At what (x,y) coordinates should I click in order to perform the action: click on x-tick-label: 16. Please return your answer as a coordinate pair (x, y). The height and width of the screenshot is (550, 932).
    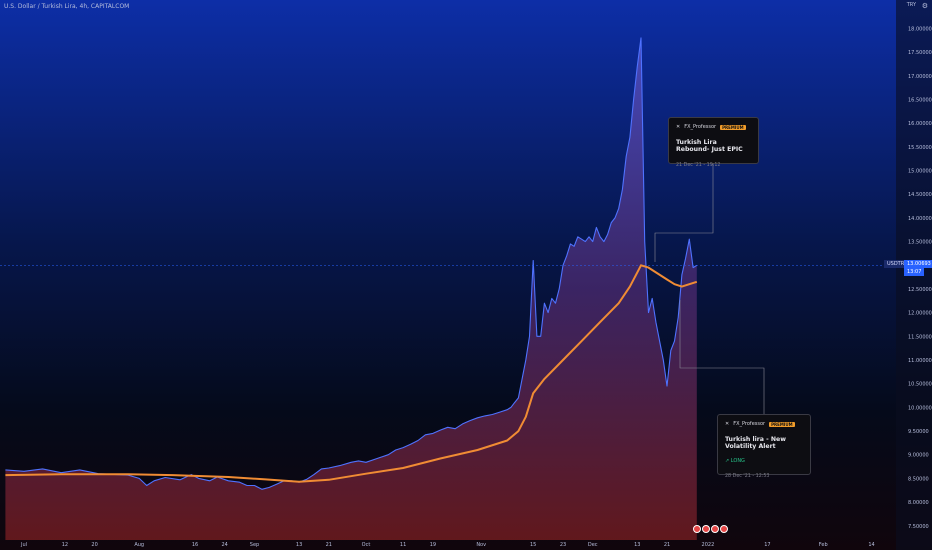
    Looking at the image, I should click on (195, 545).